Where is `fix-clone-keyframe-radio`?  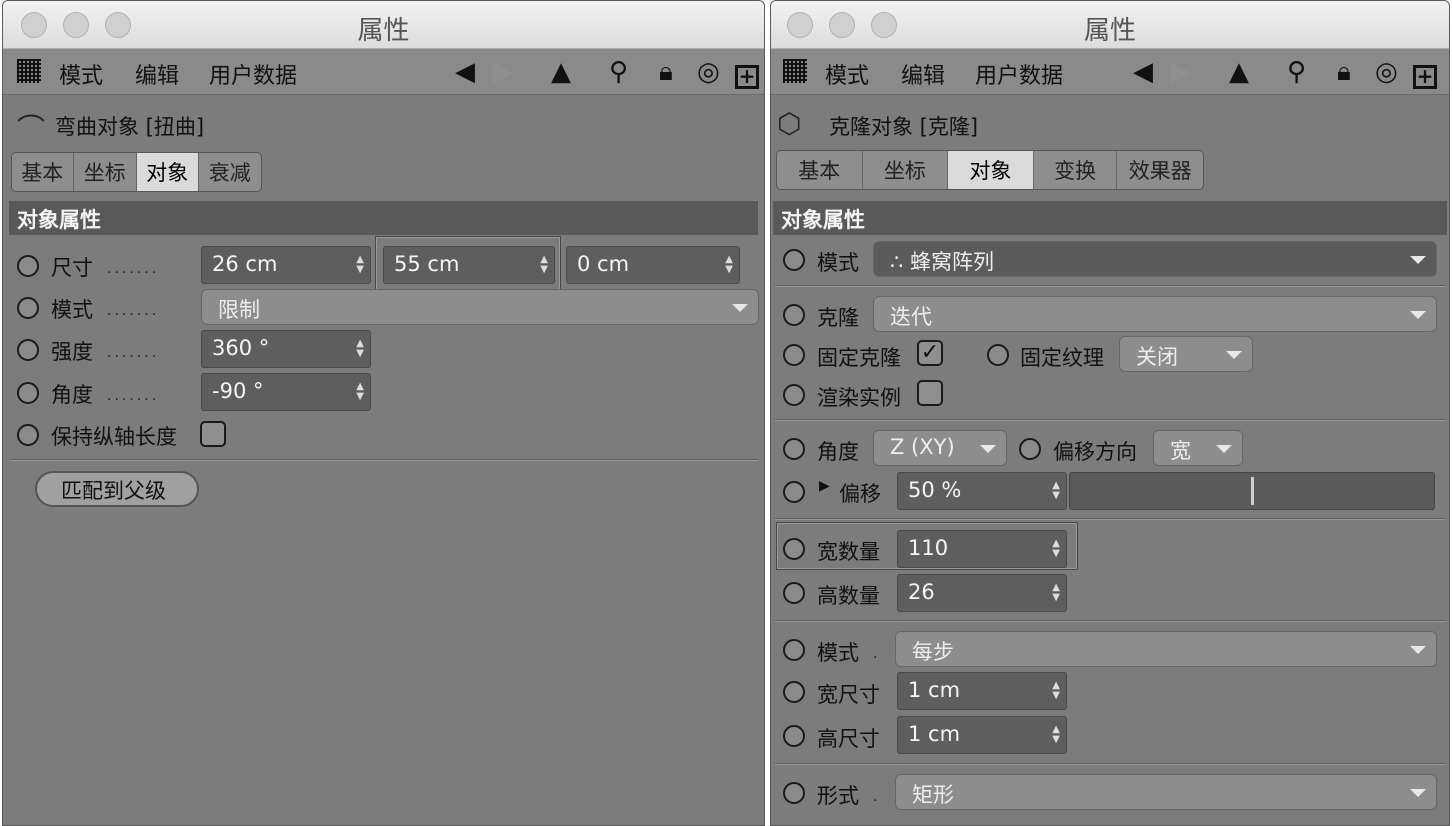 fix-clone-keyframe-radio is located at coordinates (794, 355).